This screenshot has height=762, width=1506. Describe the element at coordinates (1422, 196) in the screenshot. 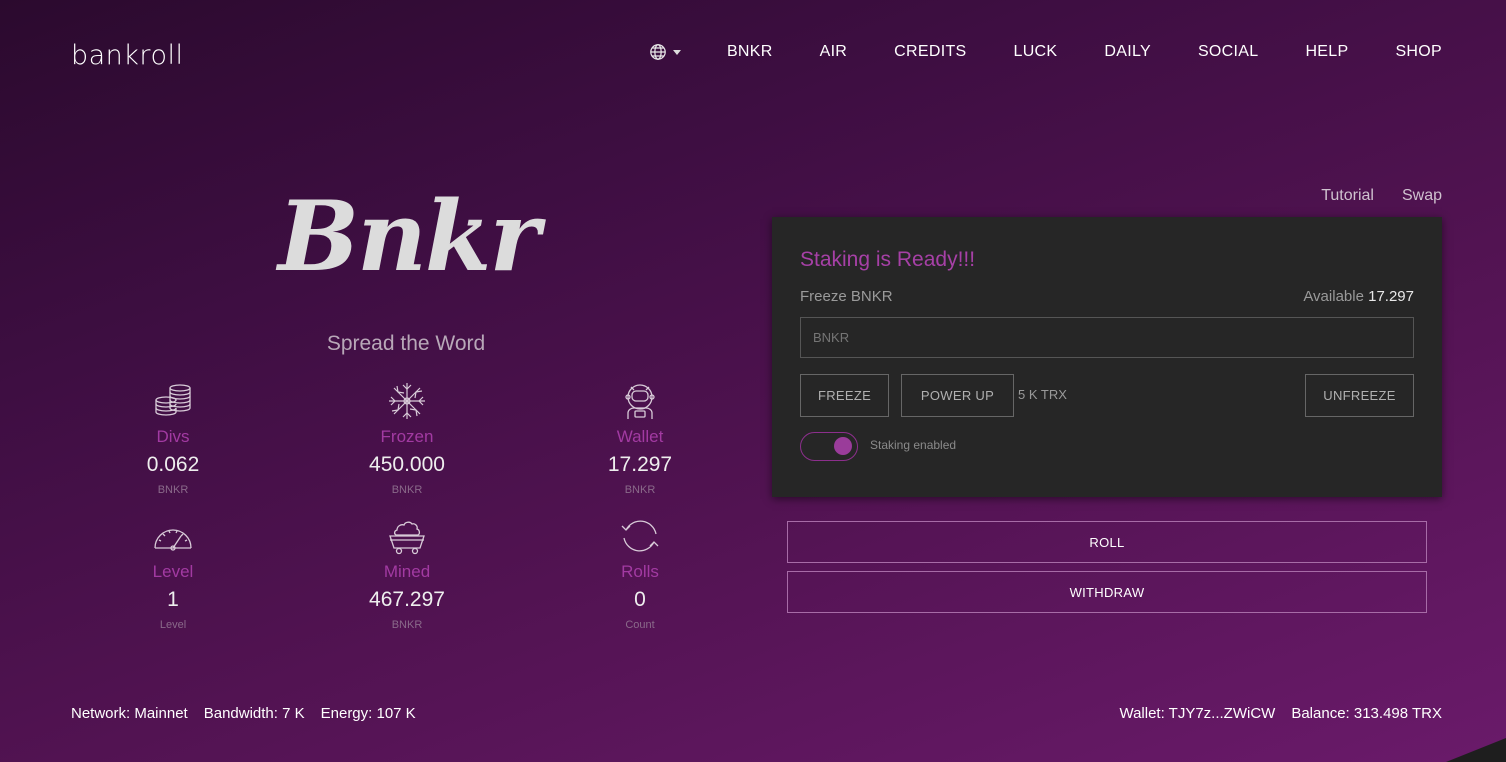

I see `swap-link: Swap` at that location.